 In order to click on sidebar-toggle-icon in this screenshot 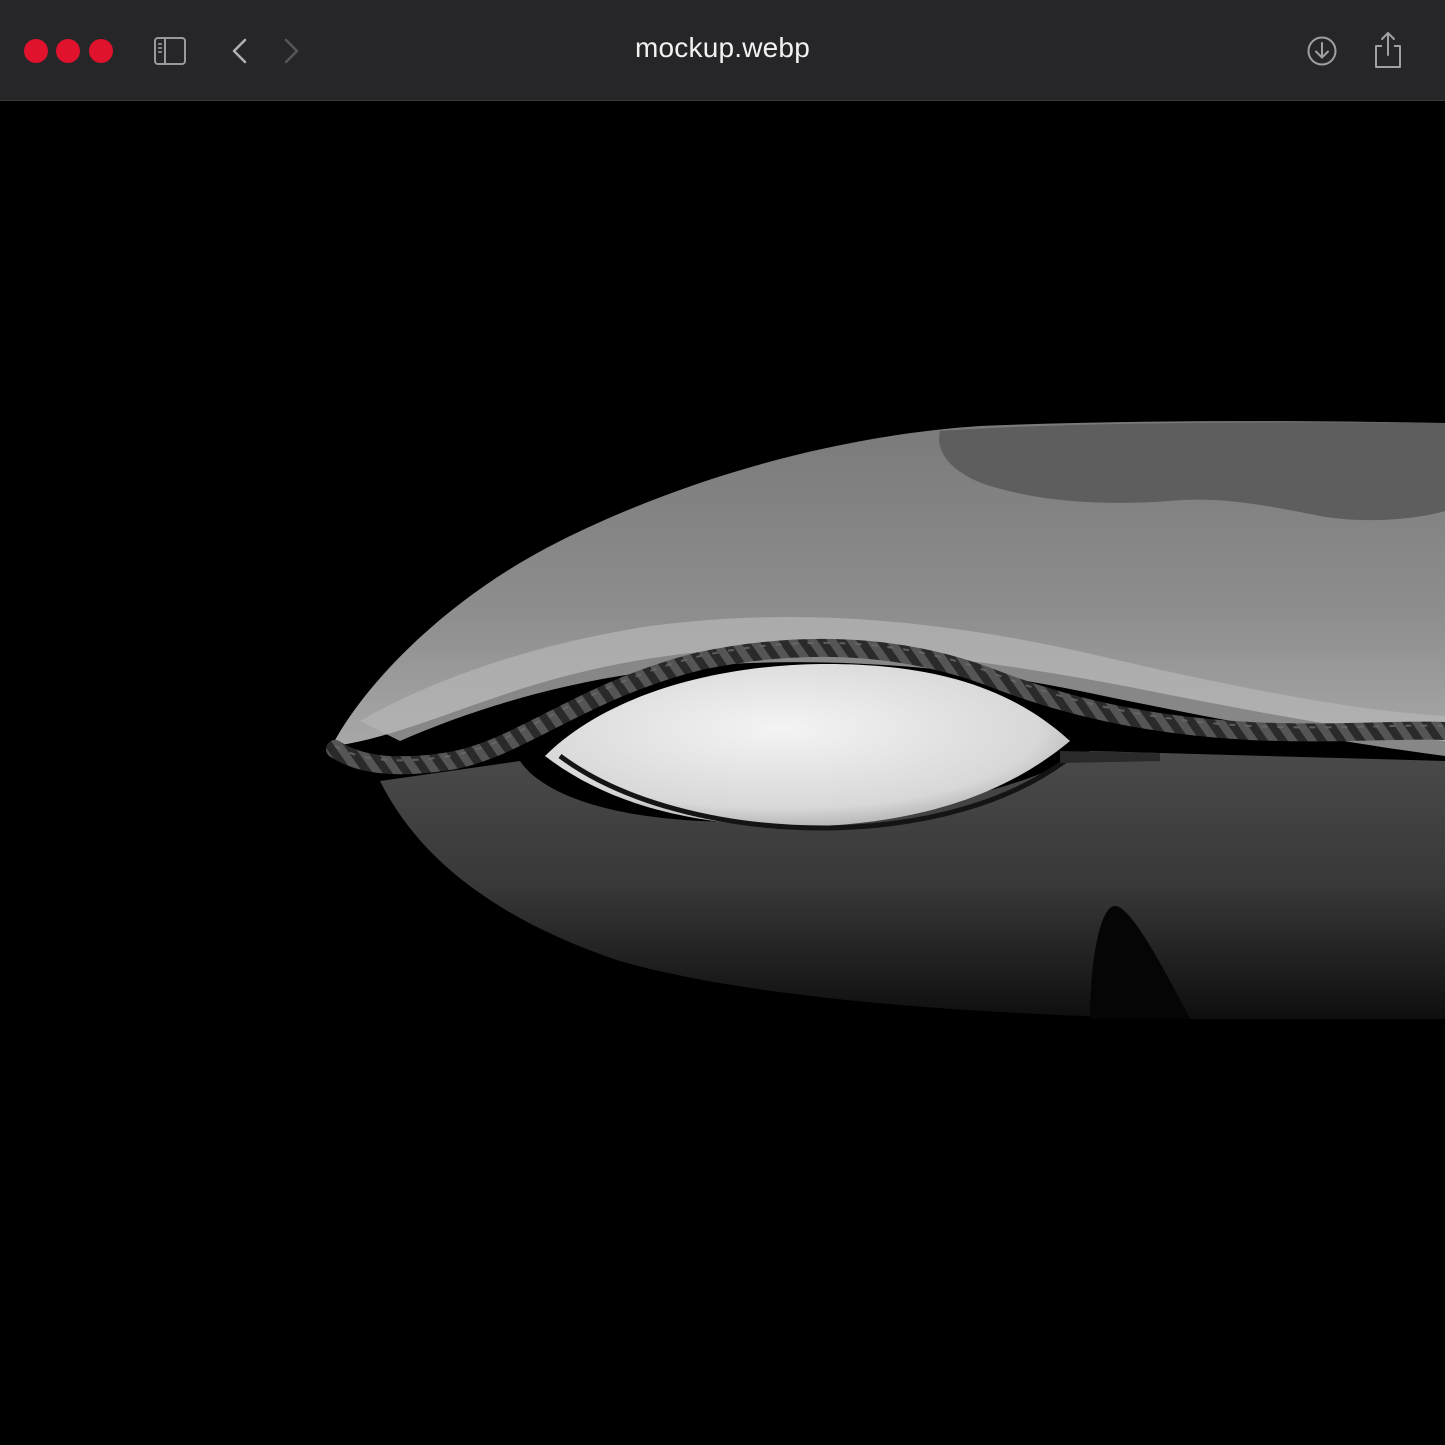, I will do `click(170, 51)`.